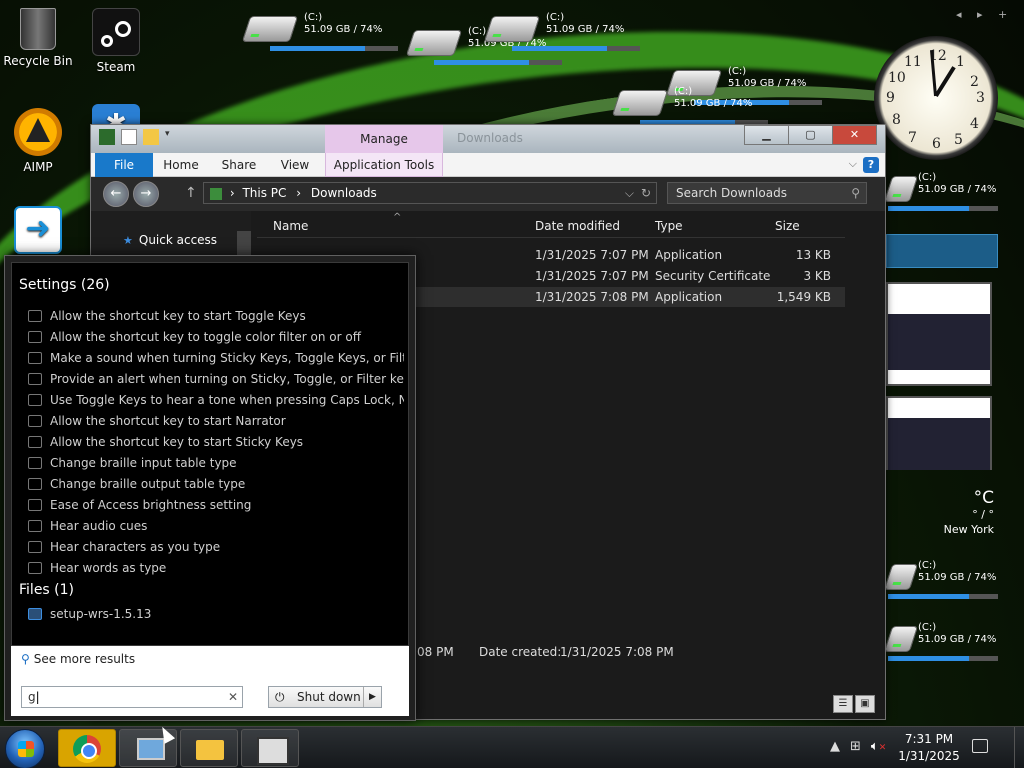 The image size is (1024, 768). What do you see at coordinates (216, 547) in the screenshot?
I see `settings-result-item: Hear characters as you type` at bounding box center [216, 547].